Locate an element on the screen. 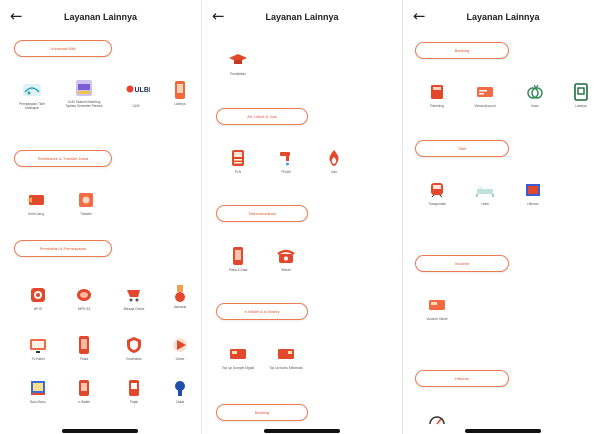 The width and height of the screenshot is (603, 434). service-tile: Voucher Game is located at coordinates (437, 308).